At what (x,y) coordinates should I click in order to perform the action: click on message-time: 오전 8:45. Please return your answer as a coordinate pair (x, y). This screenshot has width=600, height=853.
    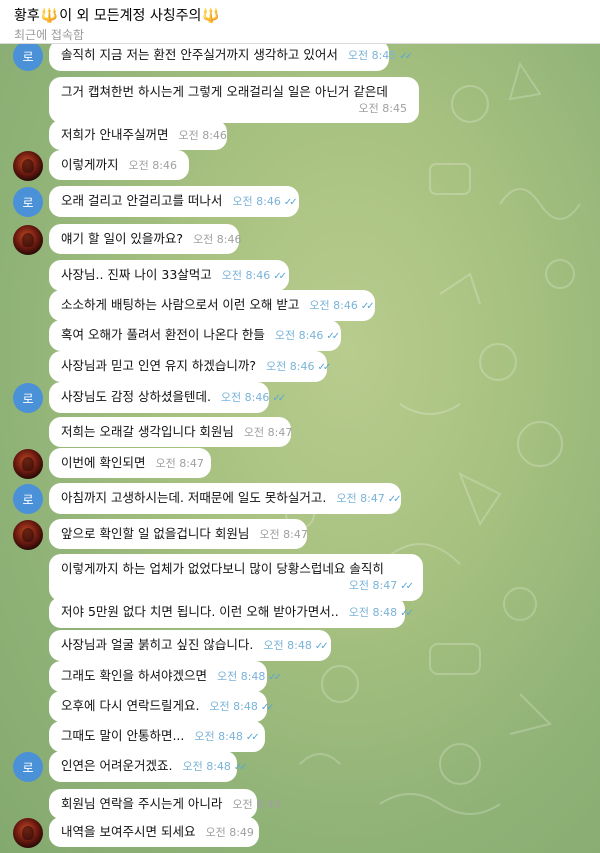
    Looking at the image, I should click on (382, 108).